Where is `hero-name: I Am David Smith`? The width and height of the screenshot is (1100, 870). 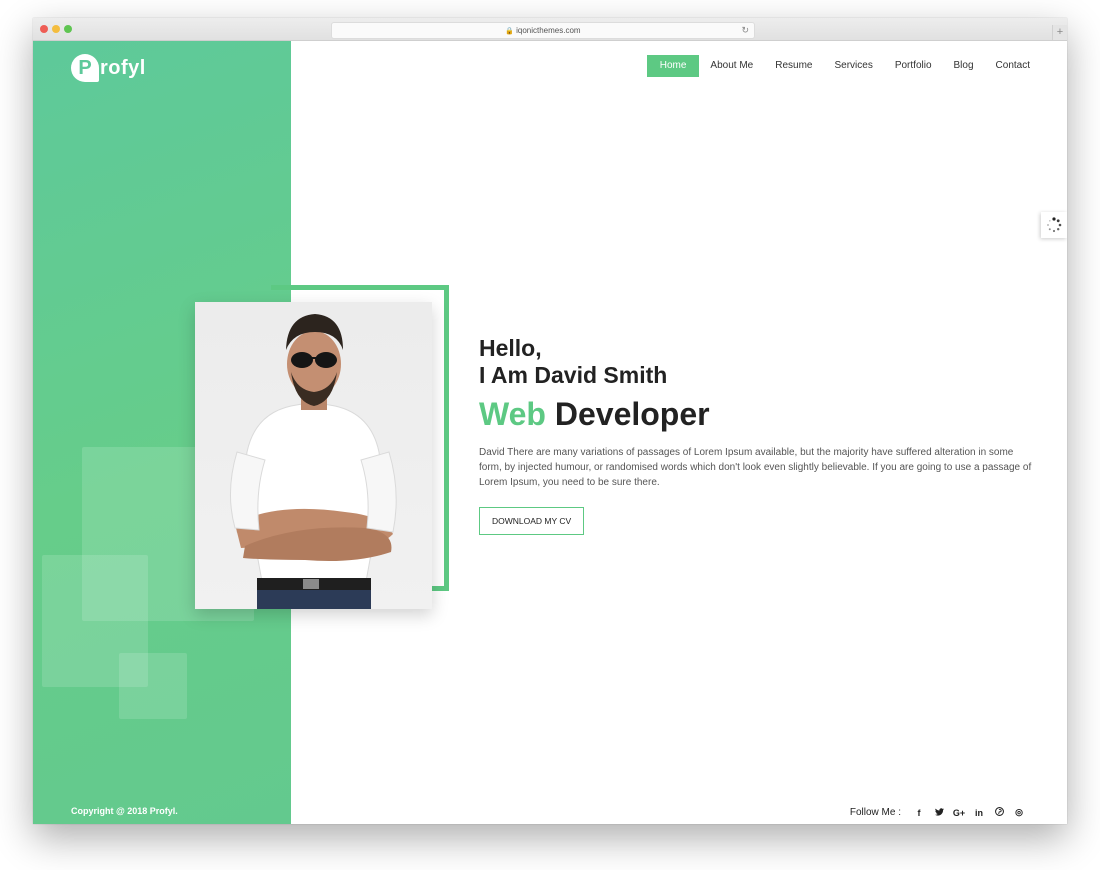
hero-name: I Am David Smith is located at coordinates (573, 375).